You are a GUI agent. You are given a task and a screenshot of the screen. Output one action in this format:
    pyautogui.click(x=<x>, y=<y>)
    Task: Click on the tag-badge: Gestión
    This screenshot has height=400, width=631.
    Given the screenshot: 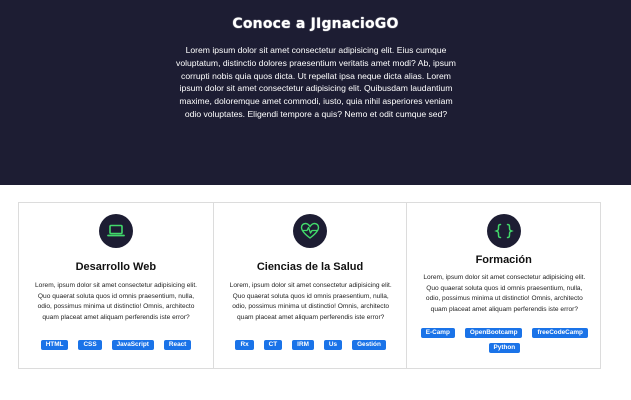 What is the action you would take?
    pyautogui.click(x=369, y=345)
    